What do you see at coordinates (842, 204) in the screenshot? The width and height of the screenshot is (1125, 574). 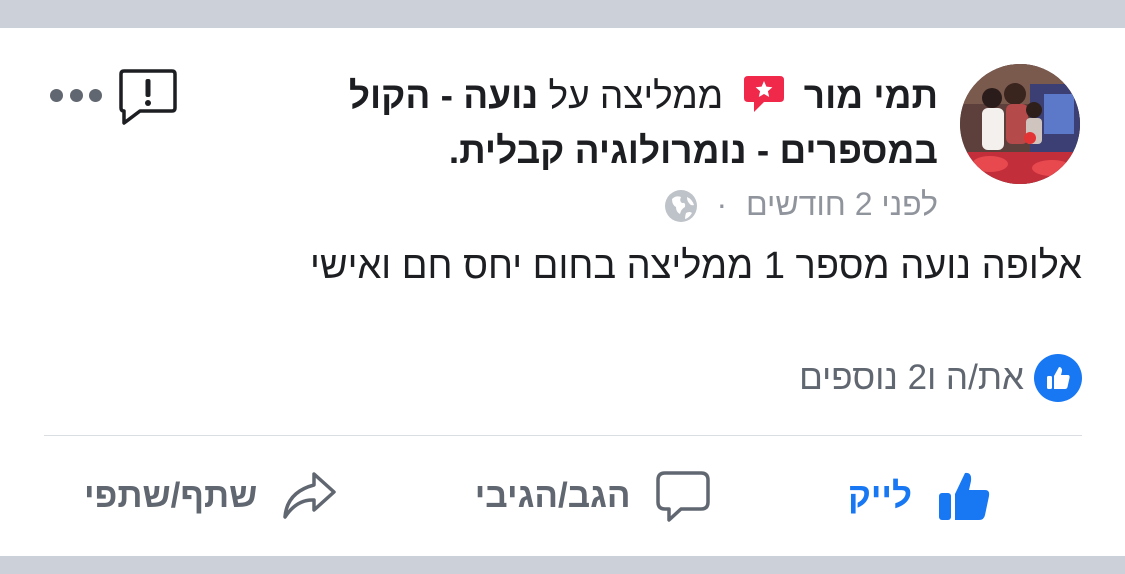 I see `post-time: לפני 2 חודשים` at bounding box center [842, 204].